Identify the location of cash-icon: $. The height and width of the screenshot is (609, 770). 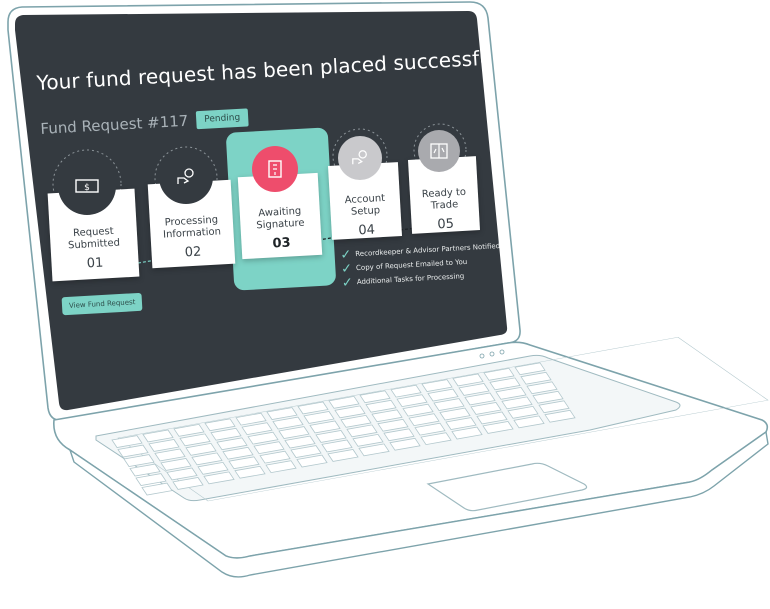
(87, 186).